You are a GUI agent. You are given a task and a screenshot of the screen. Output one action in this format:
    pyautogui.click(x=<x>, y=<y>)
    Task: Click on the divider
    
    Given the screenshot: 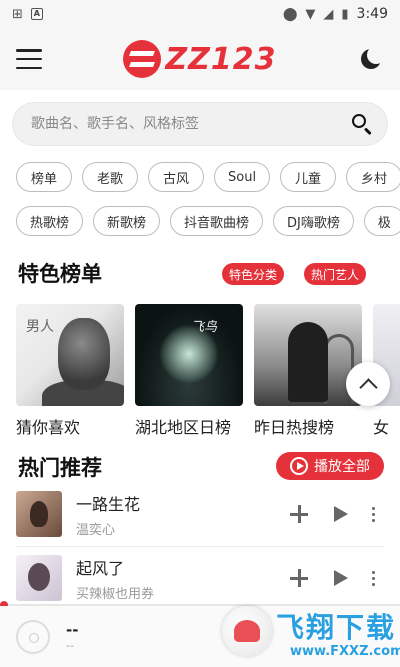 What is the action you would take?
    pyautogui.click(x=200, y=546)
    